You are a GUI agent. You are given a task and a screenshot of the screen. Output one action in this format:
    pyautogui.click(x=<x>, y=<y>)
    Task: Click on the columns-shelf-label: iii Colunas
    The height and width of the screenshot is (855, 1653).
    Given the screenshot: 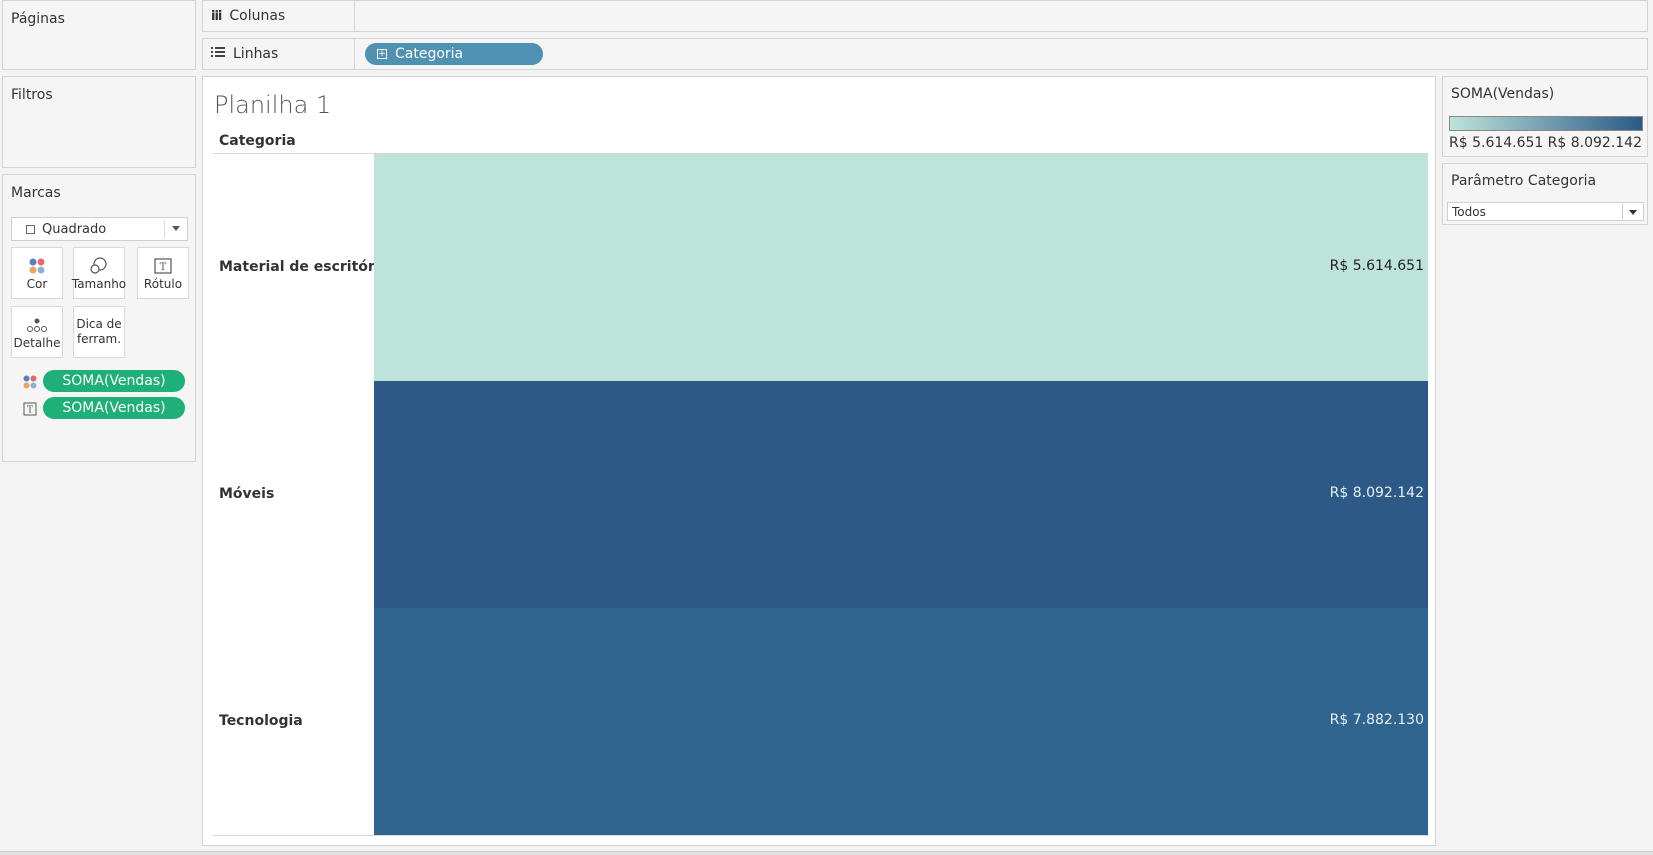 What is the action you would take?
    pyautogui.click(x=279, y=16)
    